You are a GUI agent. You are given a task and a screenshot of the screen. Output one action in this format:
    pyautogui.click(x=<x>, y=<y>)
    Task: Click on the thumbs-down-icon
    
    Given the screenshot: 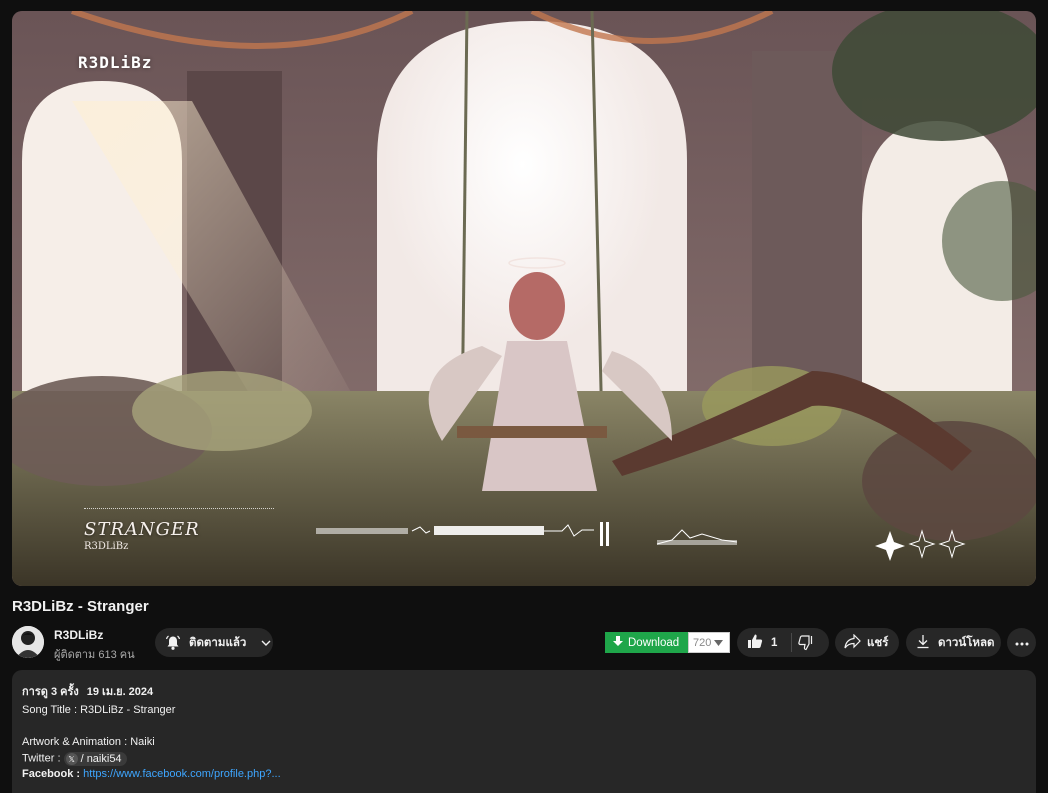 What is the action you would take?
    pyautogui.click(x=806, y=642)
    